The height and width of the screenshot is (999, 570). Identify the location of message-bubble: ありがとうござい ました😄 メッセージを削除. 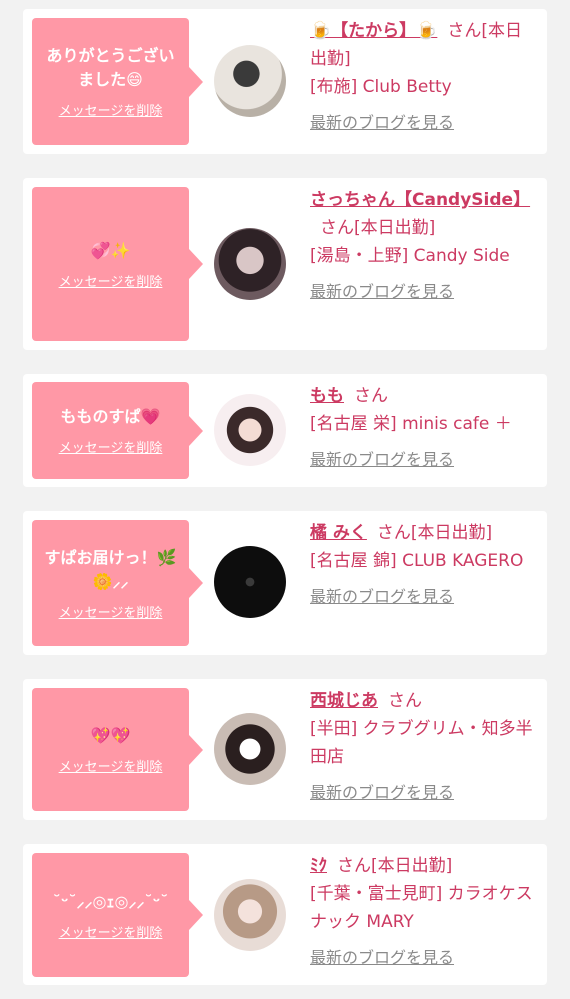
(117, 81).